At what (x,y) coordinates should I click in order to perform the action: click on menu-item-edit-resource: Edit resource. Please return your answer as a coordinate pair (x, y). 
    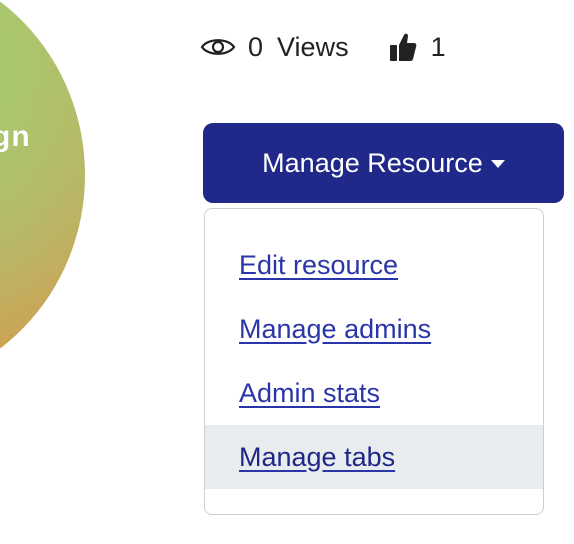
    Looking at the image, I should click on (374, 265).